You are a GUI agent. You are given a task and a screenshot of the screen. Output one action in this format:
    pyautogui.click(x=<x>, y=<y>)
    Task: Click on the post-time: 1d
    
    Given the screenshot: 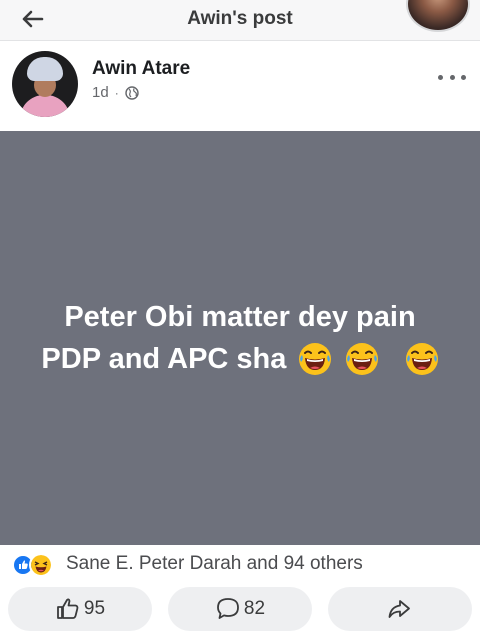 What is the action you would take?
    pyautogui.click(x=100, y=92)
    